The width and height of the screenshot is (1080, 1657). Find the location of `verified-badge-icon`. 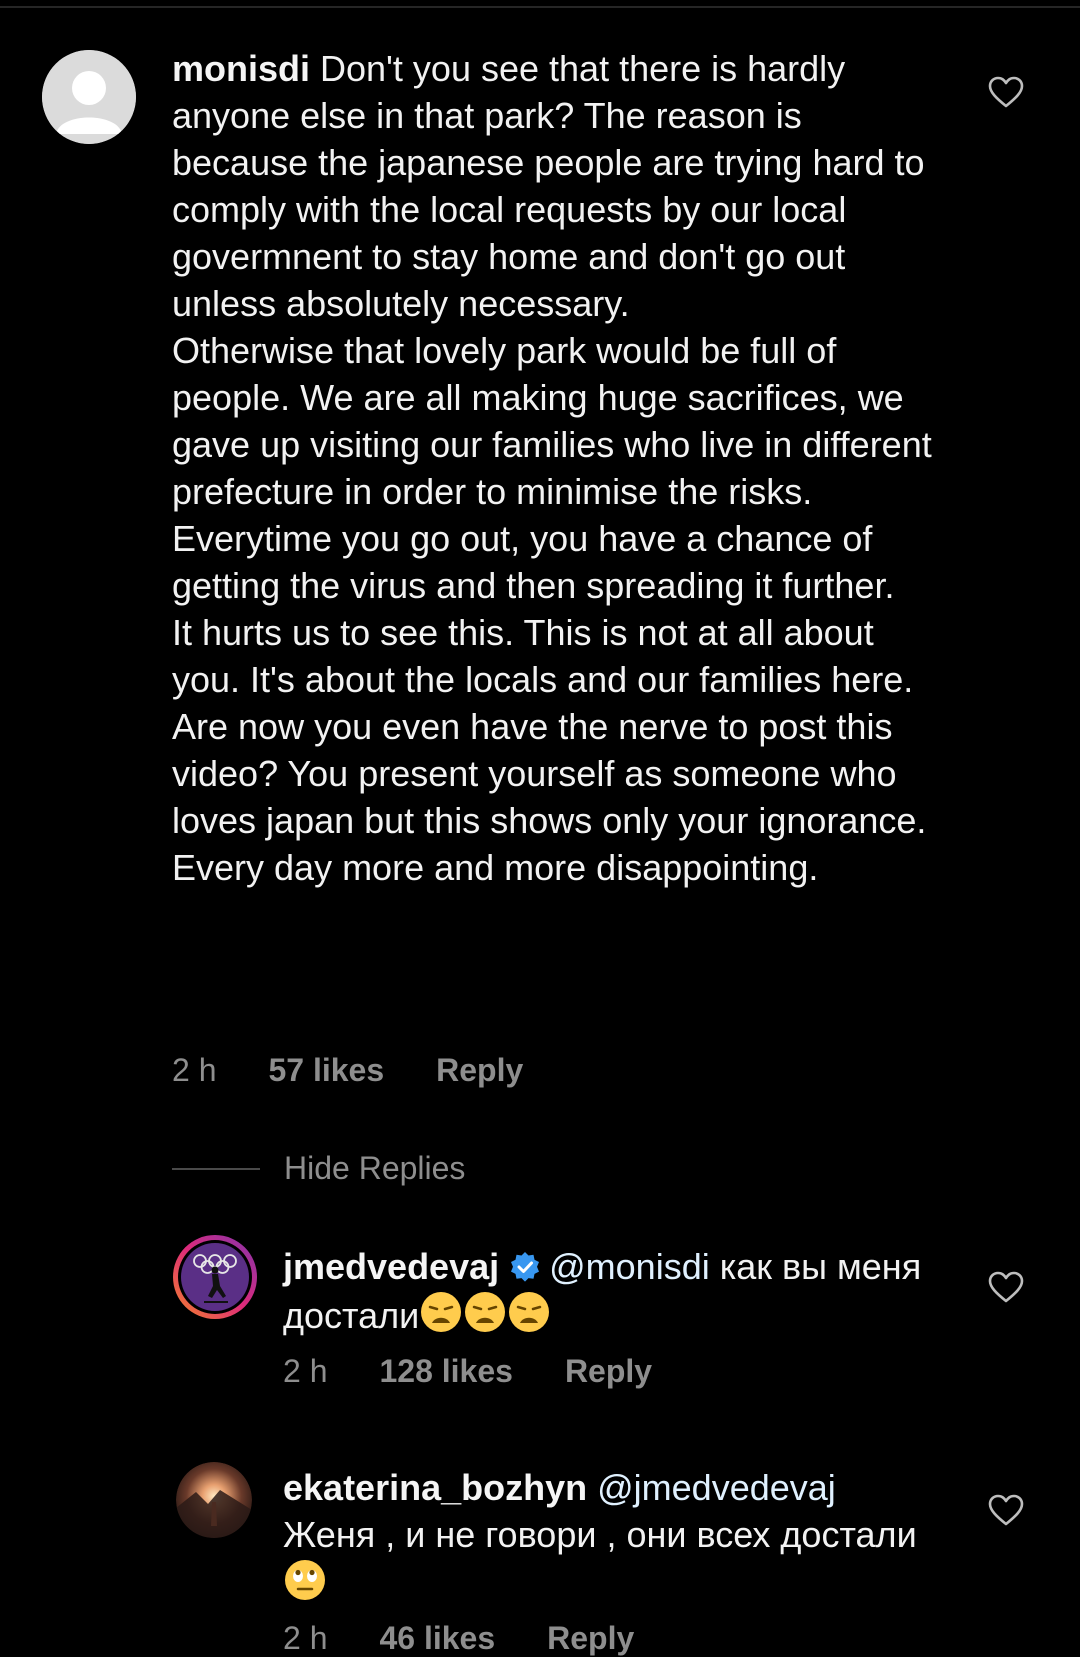

verified-badge-icon is located at coordinates (525, 1267).